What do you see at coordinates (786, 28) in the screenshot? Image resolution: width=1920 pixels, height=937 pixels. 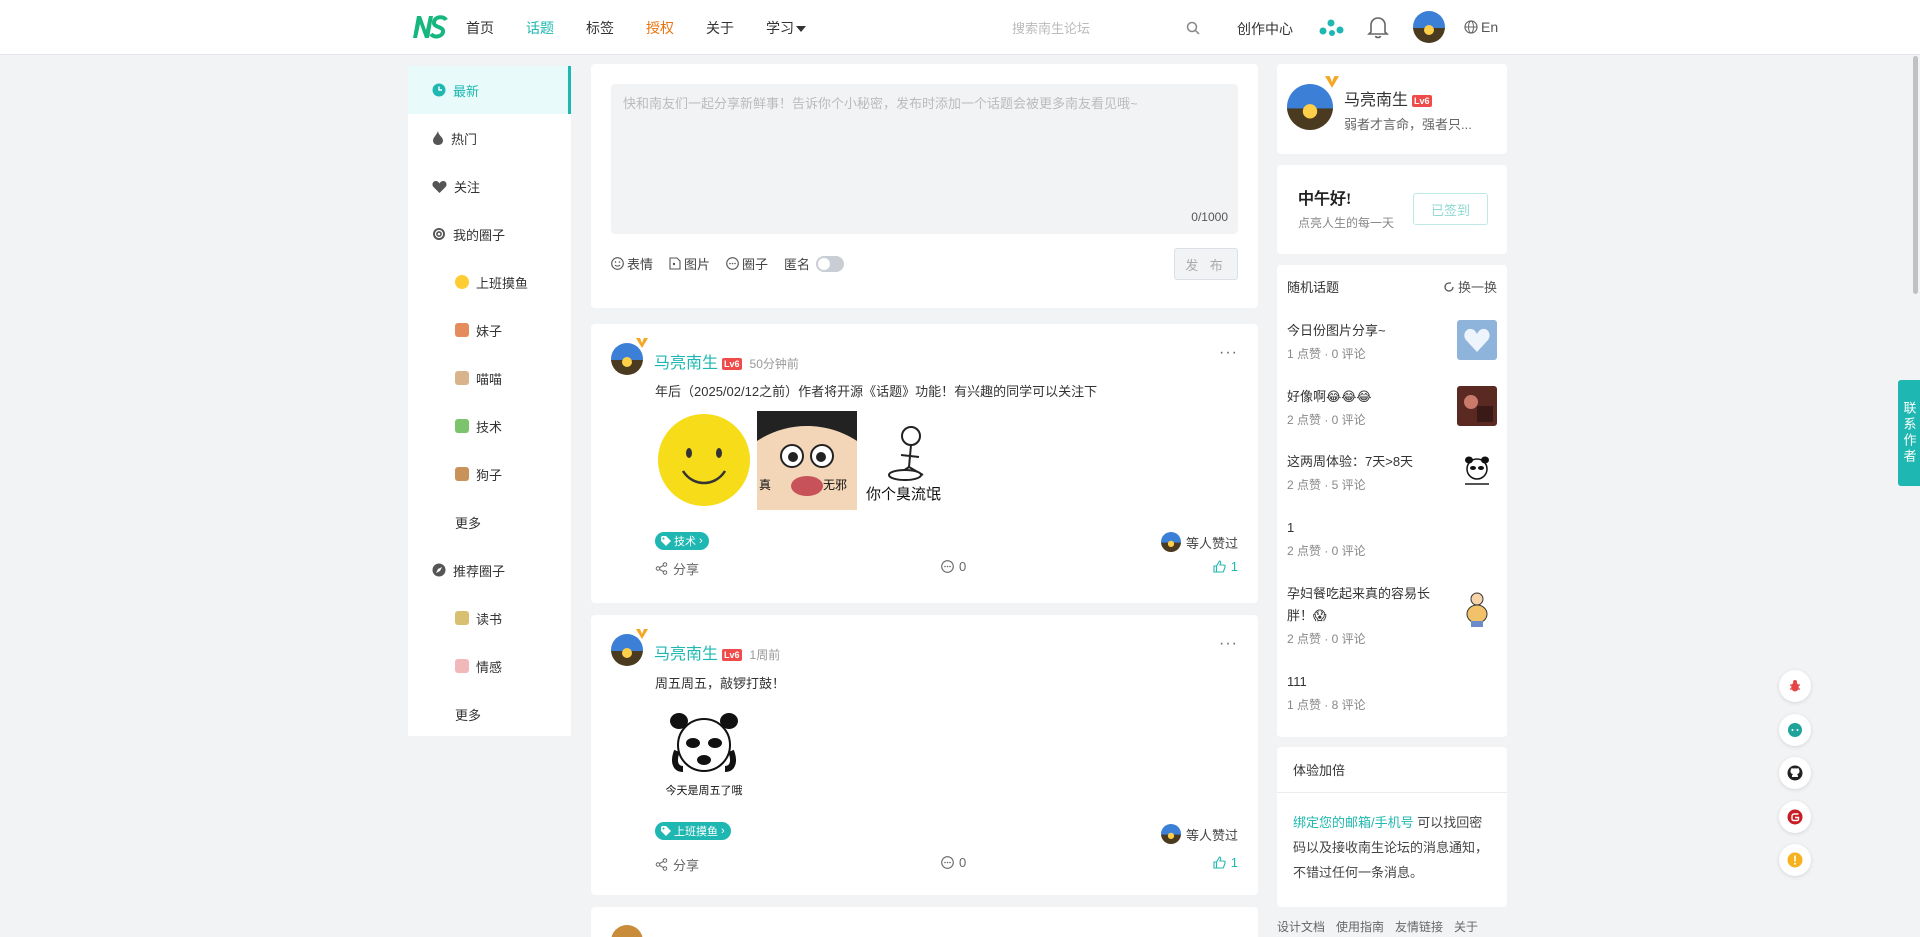 I see `nav-learn: 学习` at bounding box center [786, 28].